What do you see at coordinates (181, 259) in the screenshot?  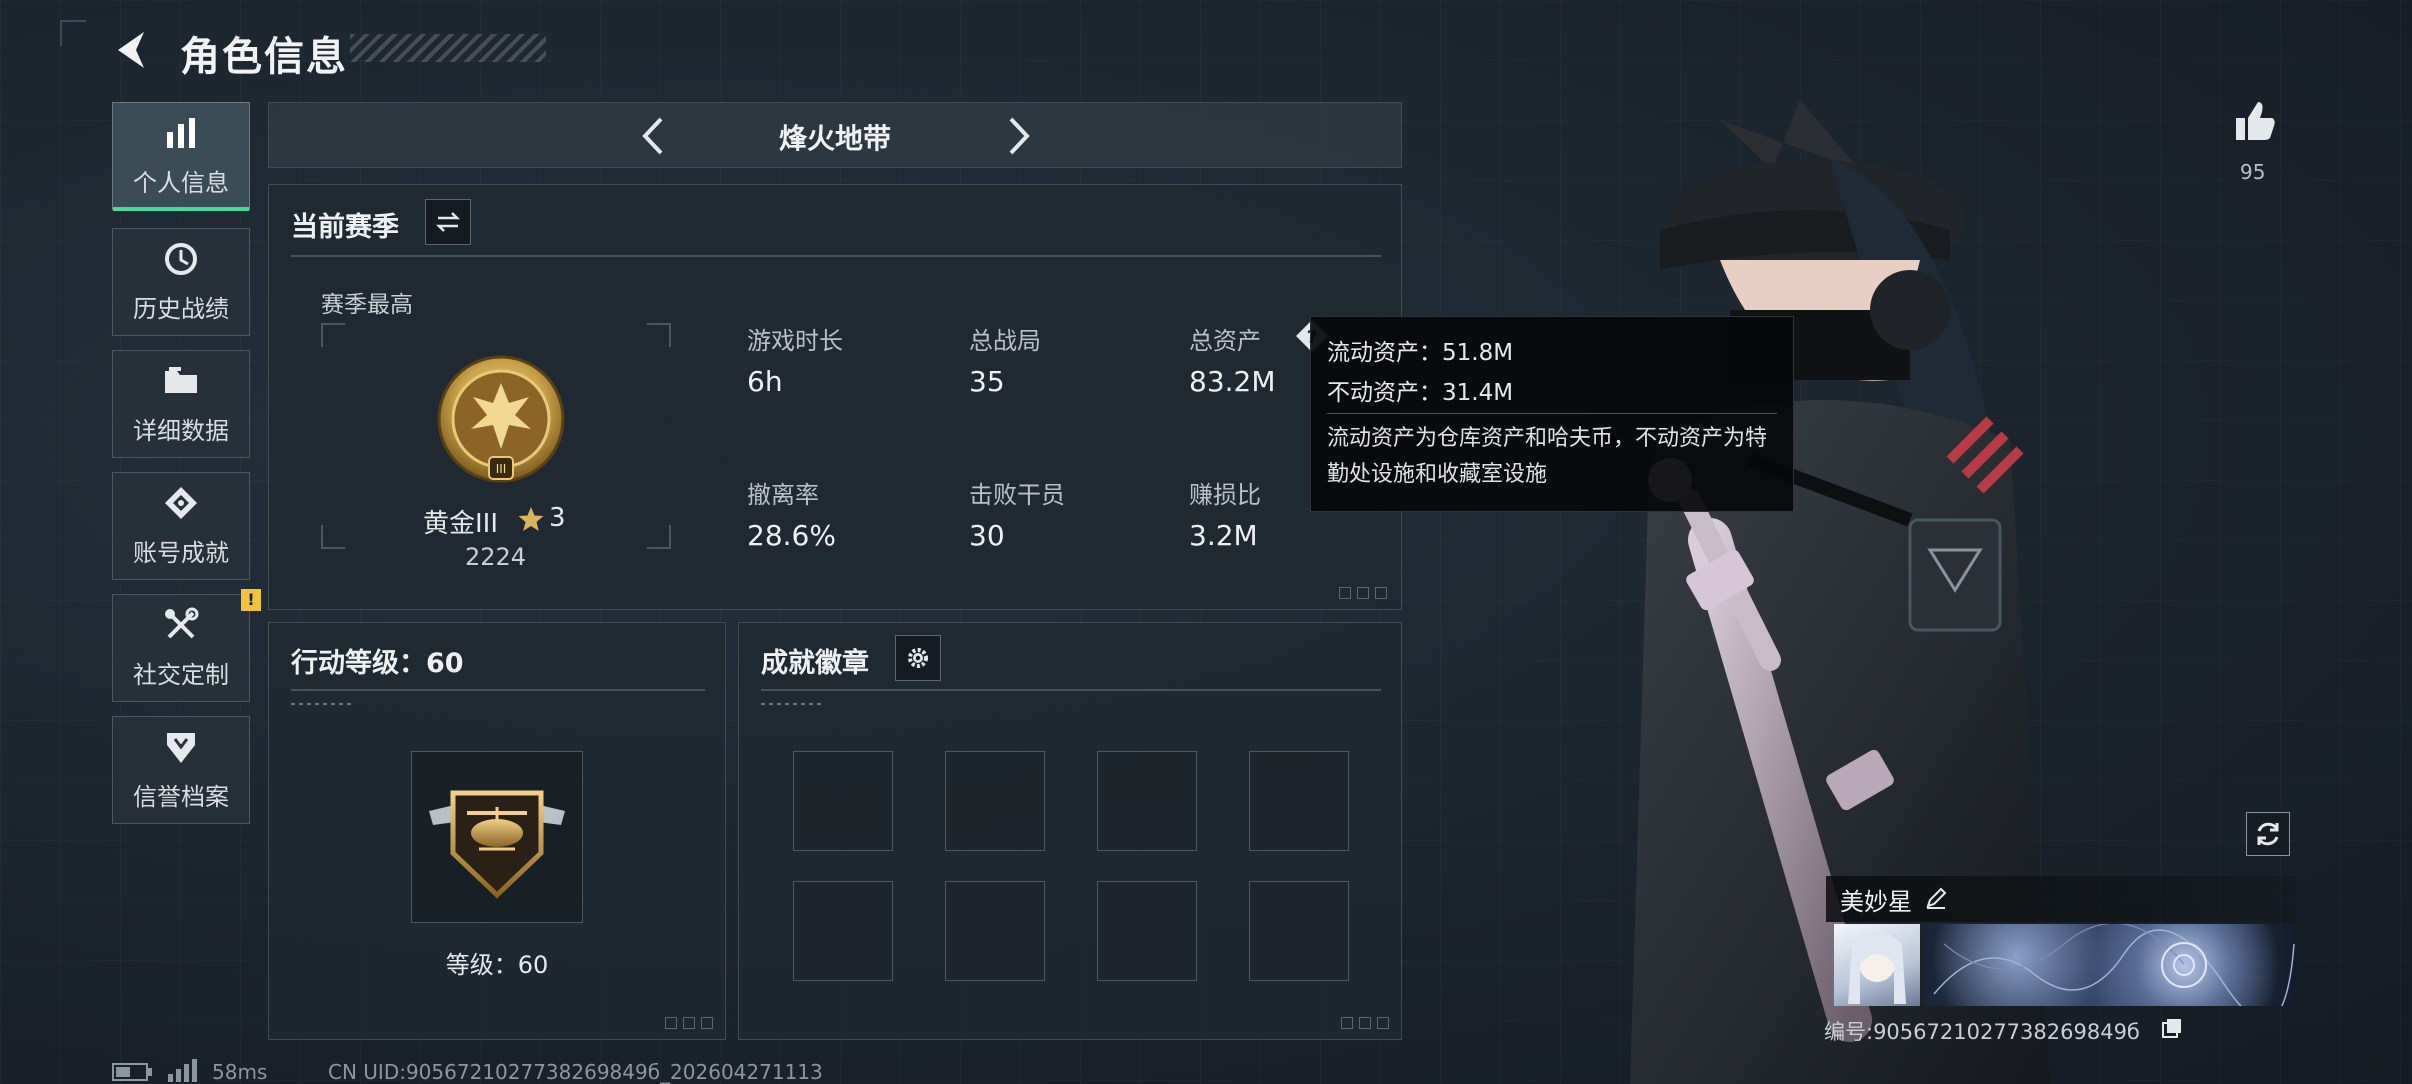 I see `history-clock-icon` at bounding box center [181, 259].